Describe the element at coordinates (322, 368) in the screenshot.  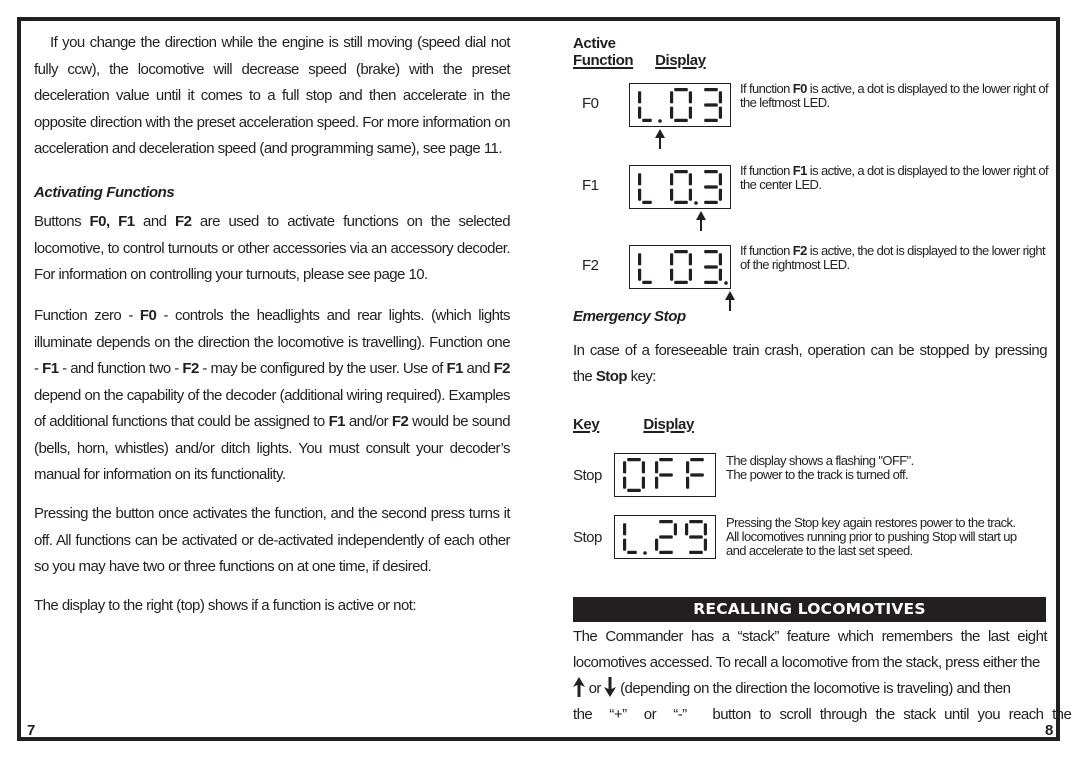
I see `text: - may be configured by the user. Use of` at that location.